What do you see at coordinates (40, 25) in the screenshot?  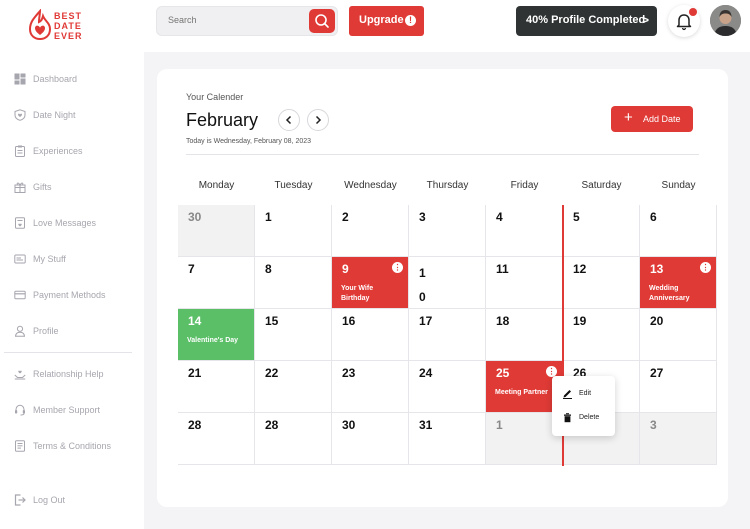 I see `flame-heart-icon` at bounding box center [40, 25].